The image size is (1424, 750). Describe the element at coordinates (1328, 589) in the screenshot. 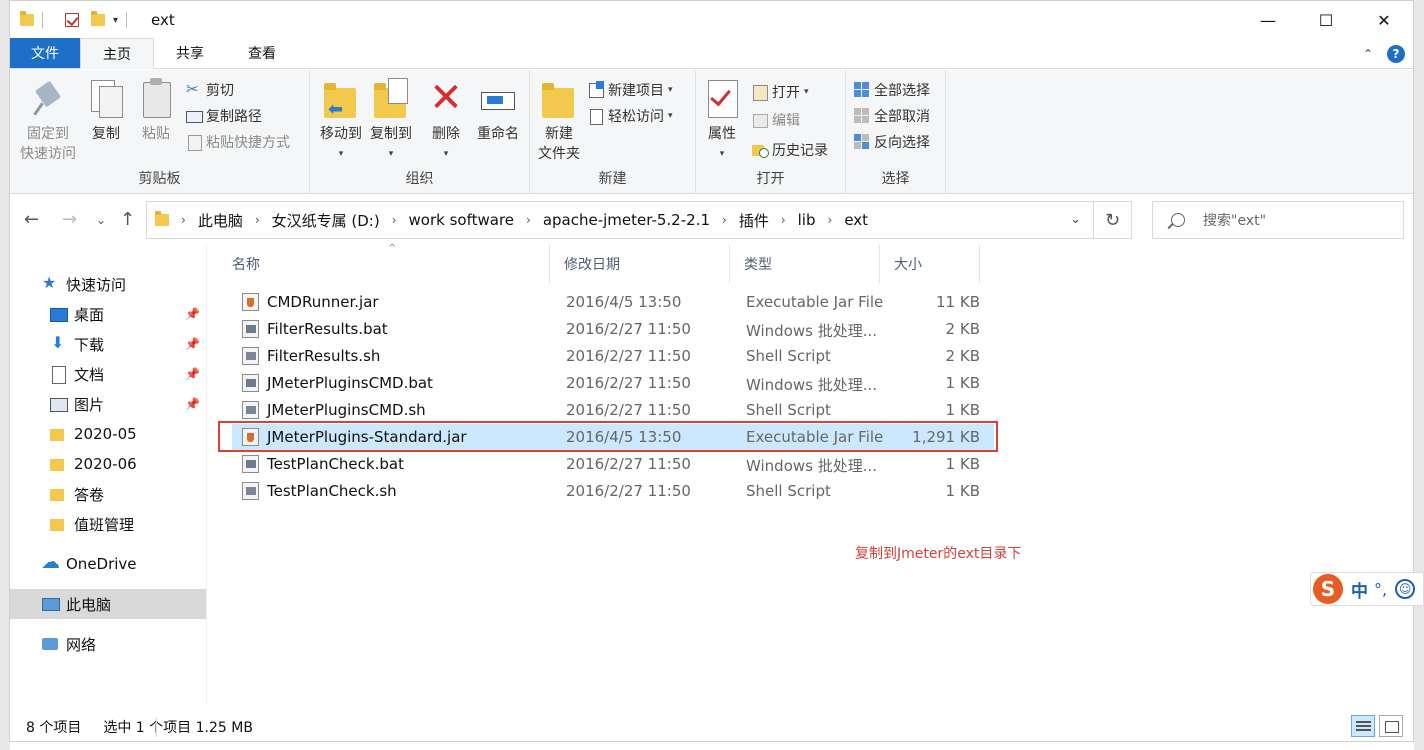

I see `ime-logo-icon: S` at that location.